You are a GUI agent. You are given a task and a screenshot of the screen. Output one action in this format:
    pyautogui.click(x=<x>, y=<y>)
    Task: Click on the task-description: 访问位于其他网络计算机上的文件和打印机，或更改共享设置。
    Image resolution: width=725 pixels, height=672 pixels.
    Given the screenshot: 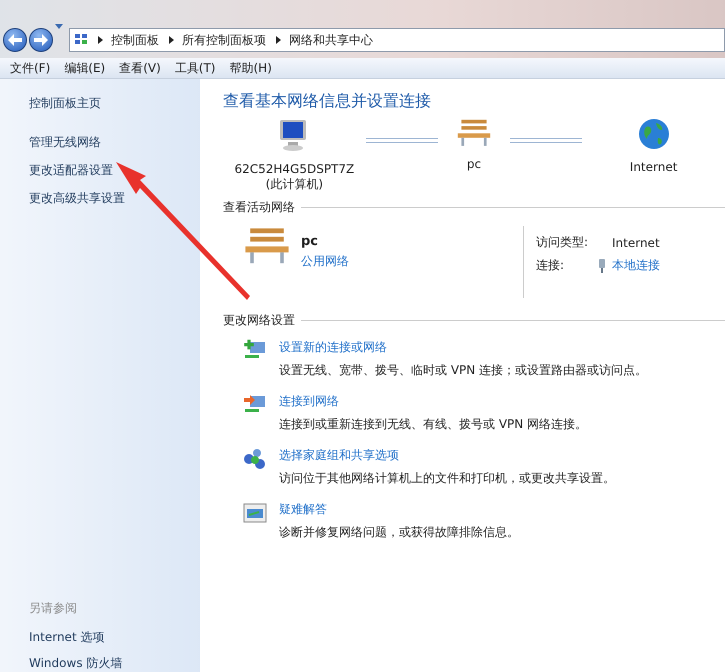 What is the action you would take?
    pyautogui.click(x=447, y=478)
    